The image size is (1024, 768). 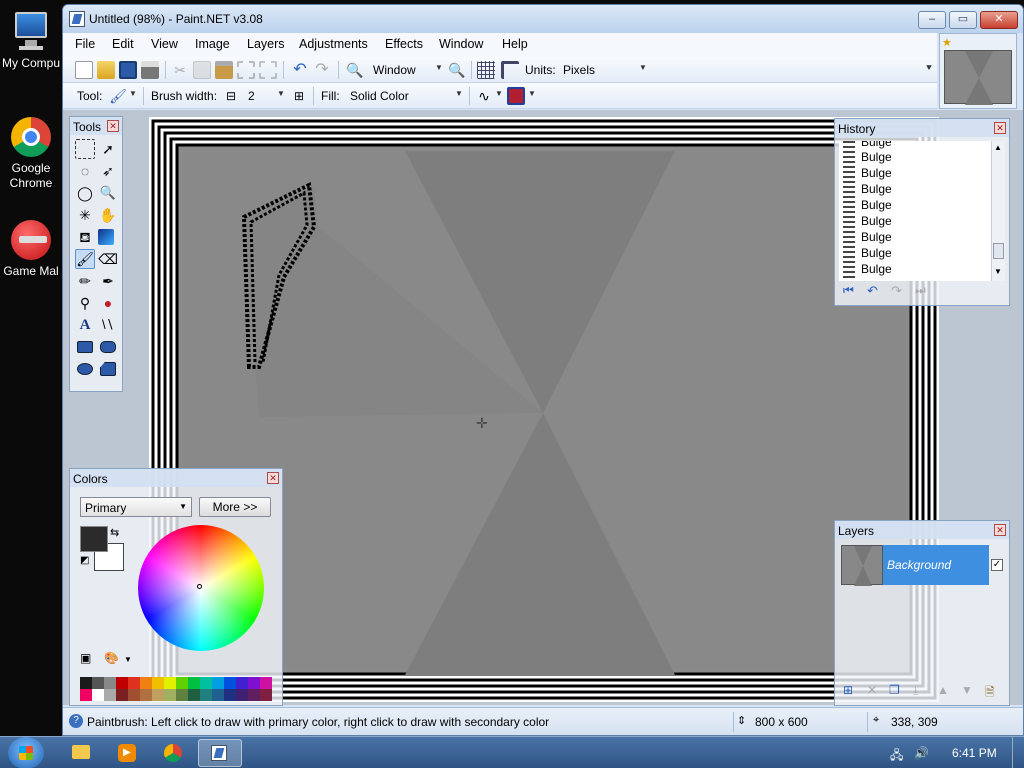 I want to click on menu-layers: Layers, so click(x=266, y=44).